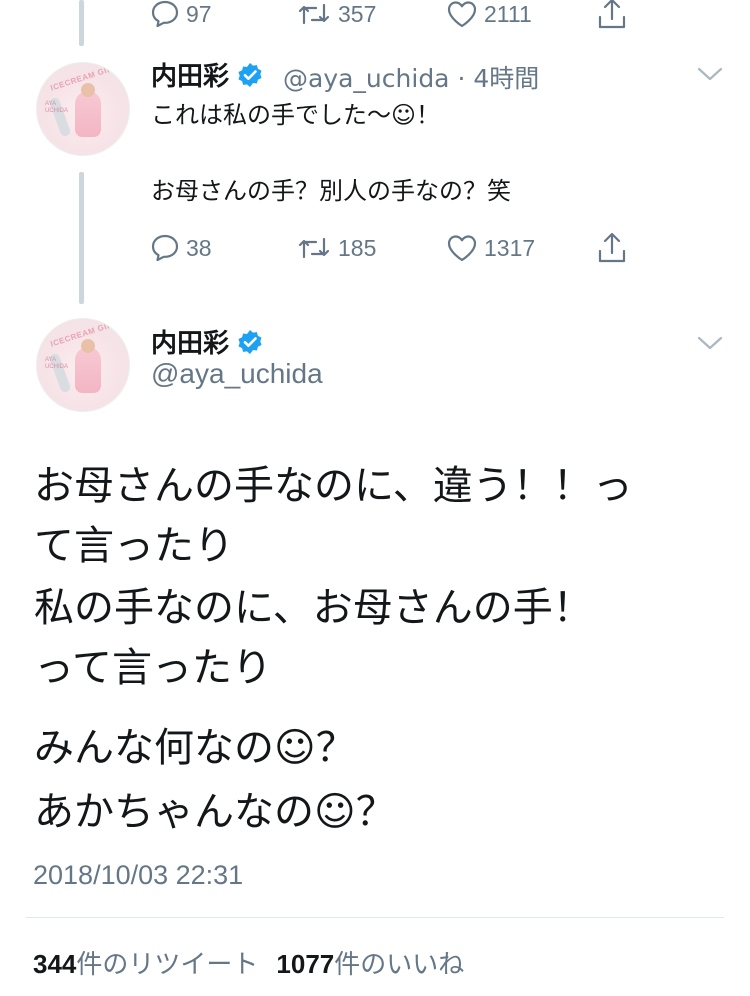  What do you see at coordinates (333, 486) in the screenshot?
I see `tweet-text-line-1: お母さんの手なのに、違う！！っ` at bounding box center [333, 486].